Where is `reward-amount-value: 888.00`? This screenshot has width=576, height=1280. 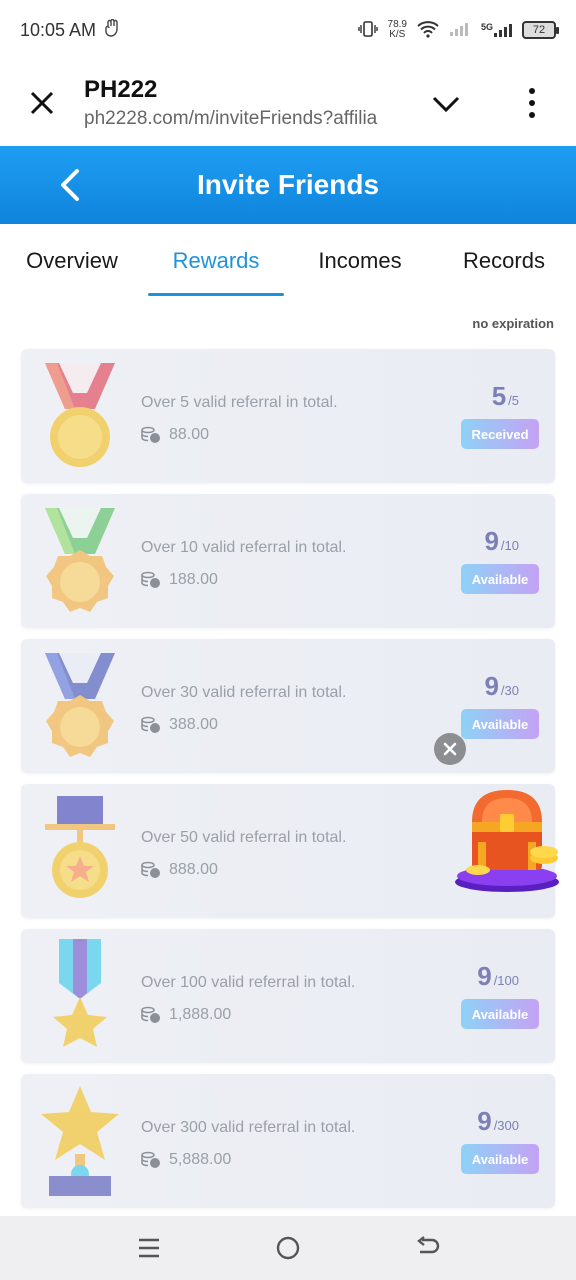 reward-amount-value: 888.00 is located at coordinates (193, 869).